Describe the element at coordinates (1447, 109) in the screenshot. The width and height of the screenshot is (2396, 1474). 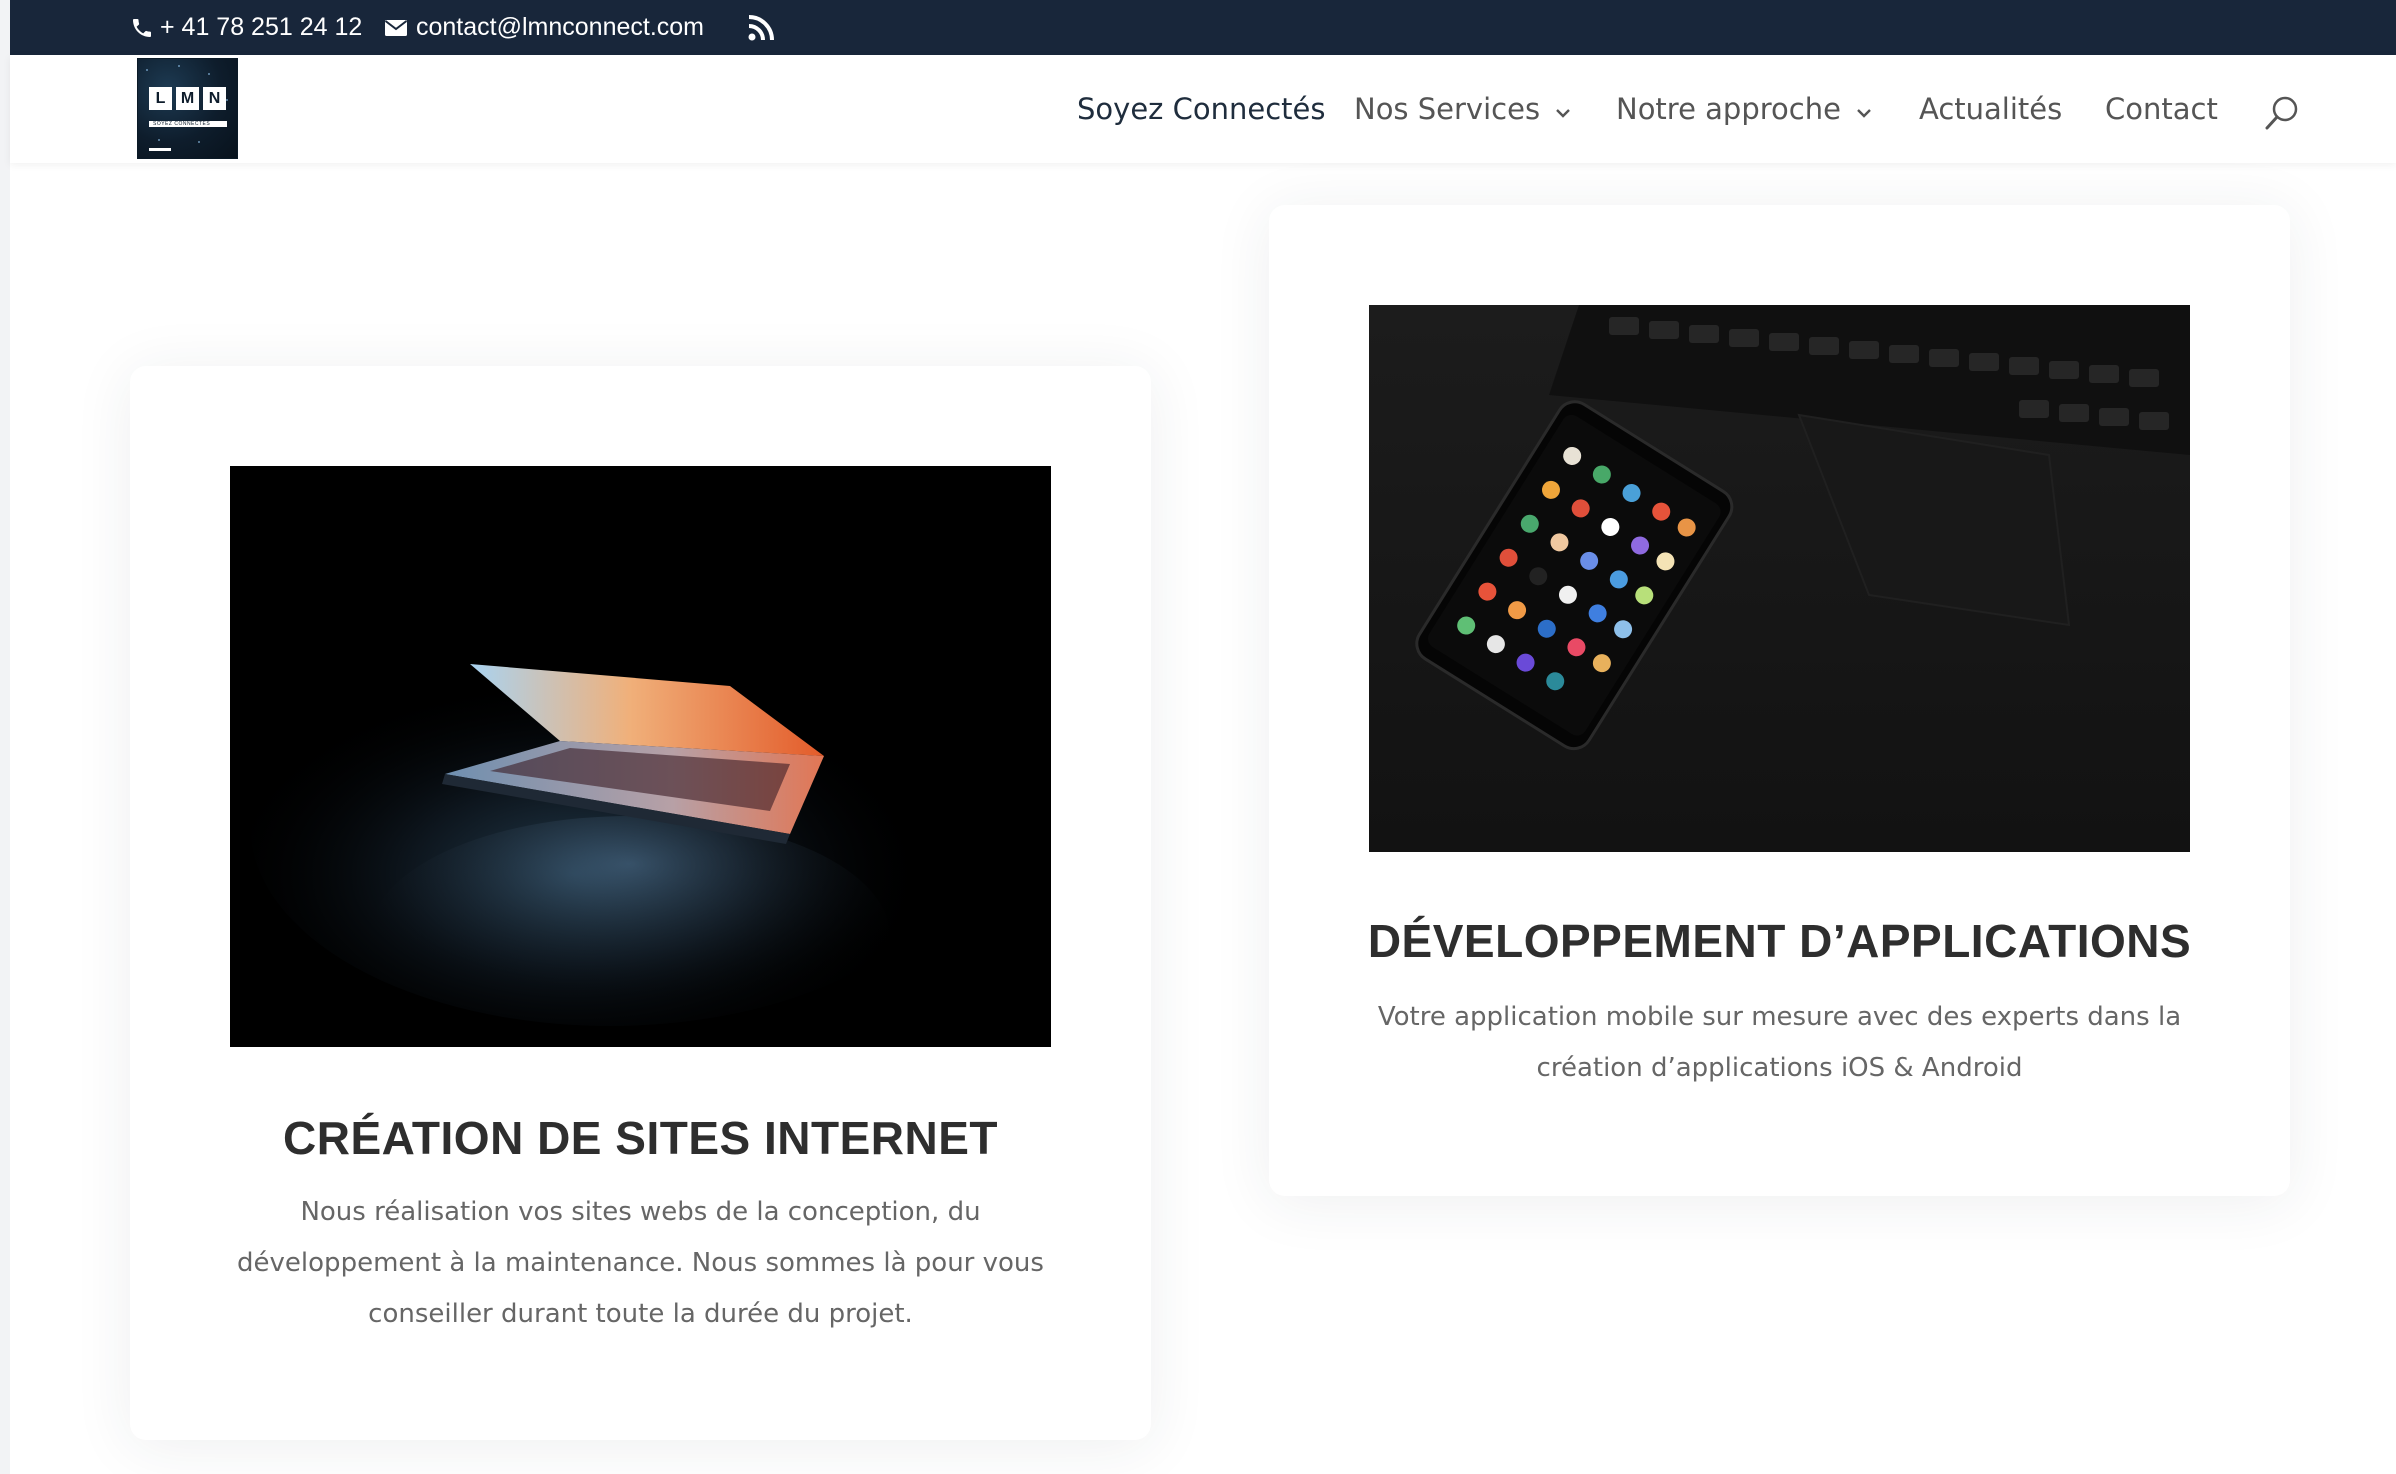
I see `nav-item-label: Nos Services` at that location.